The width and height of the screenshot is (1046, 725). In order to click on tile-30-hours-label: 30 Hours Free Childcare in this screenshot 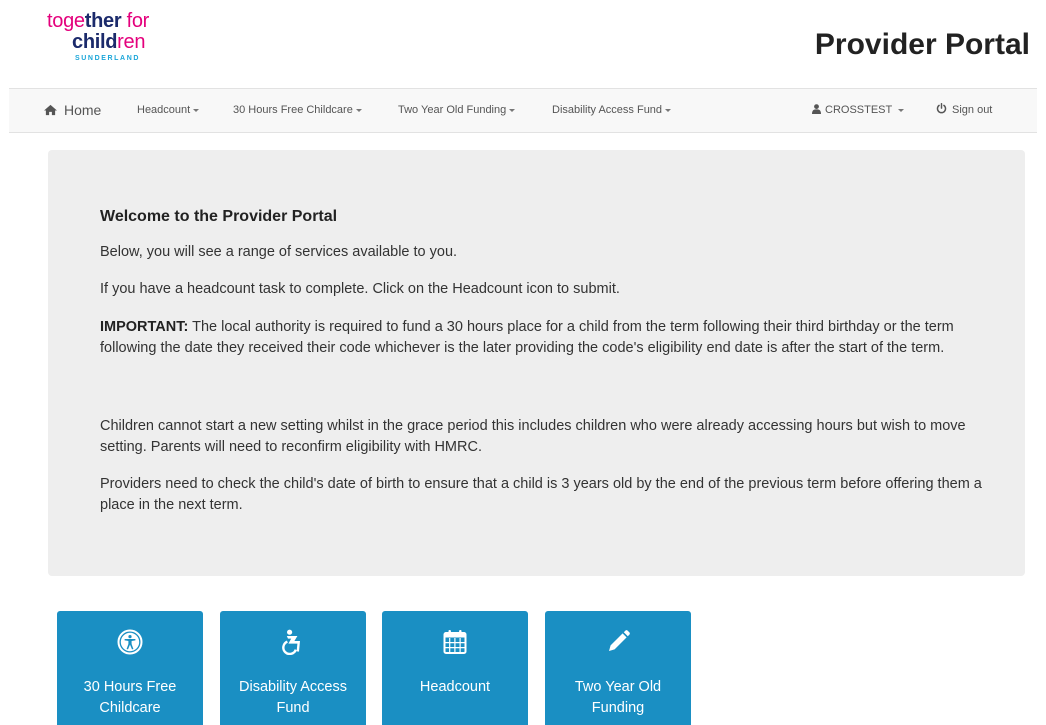, I will do `click(130, 697)`.